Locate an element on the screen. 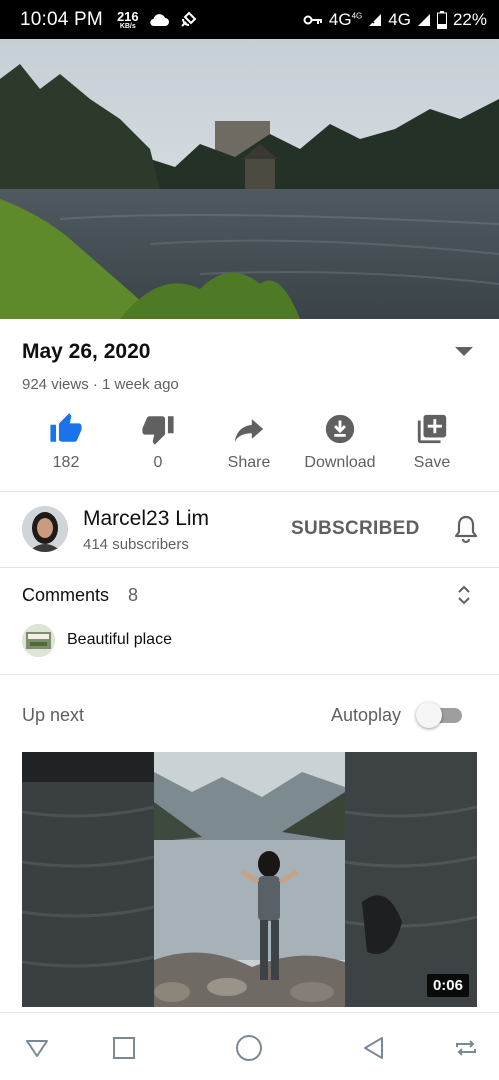  comments-count: 8 is located at coordinates (133, 595).